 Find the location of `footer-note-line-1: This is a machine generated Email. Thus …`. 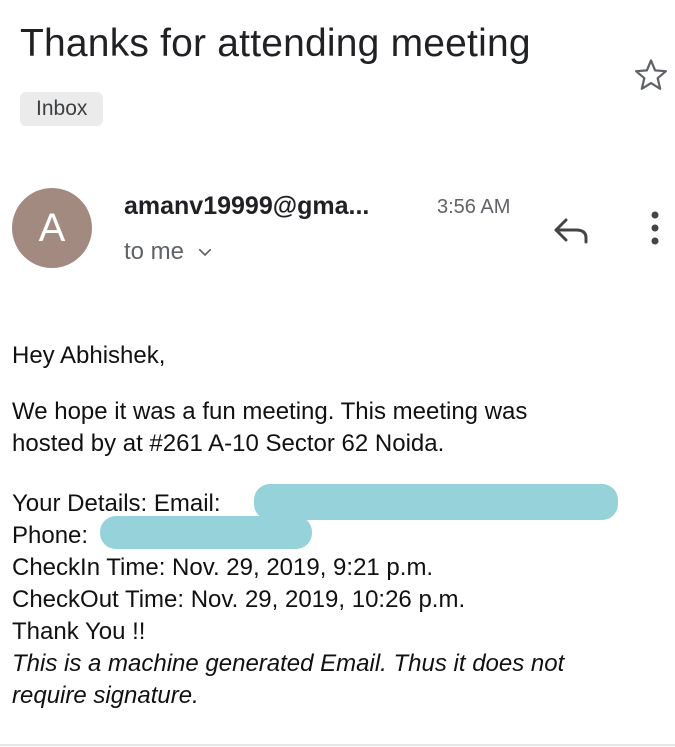

footer-note-line-1: This is a machine generated Email. Thus … is located at coordinates (288, 663).